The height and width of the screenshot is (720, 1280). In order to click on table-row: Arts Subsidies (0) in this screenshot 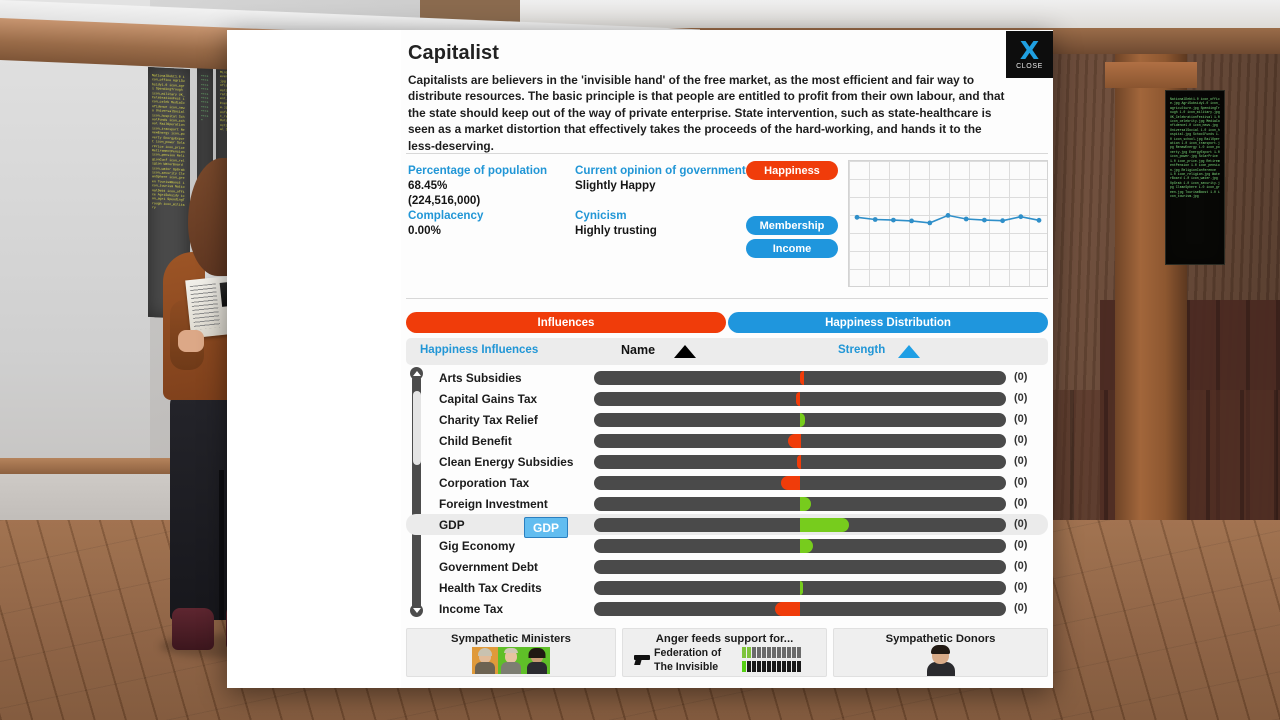, I will do `click(727, 377)`.